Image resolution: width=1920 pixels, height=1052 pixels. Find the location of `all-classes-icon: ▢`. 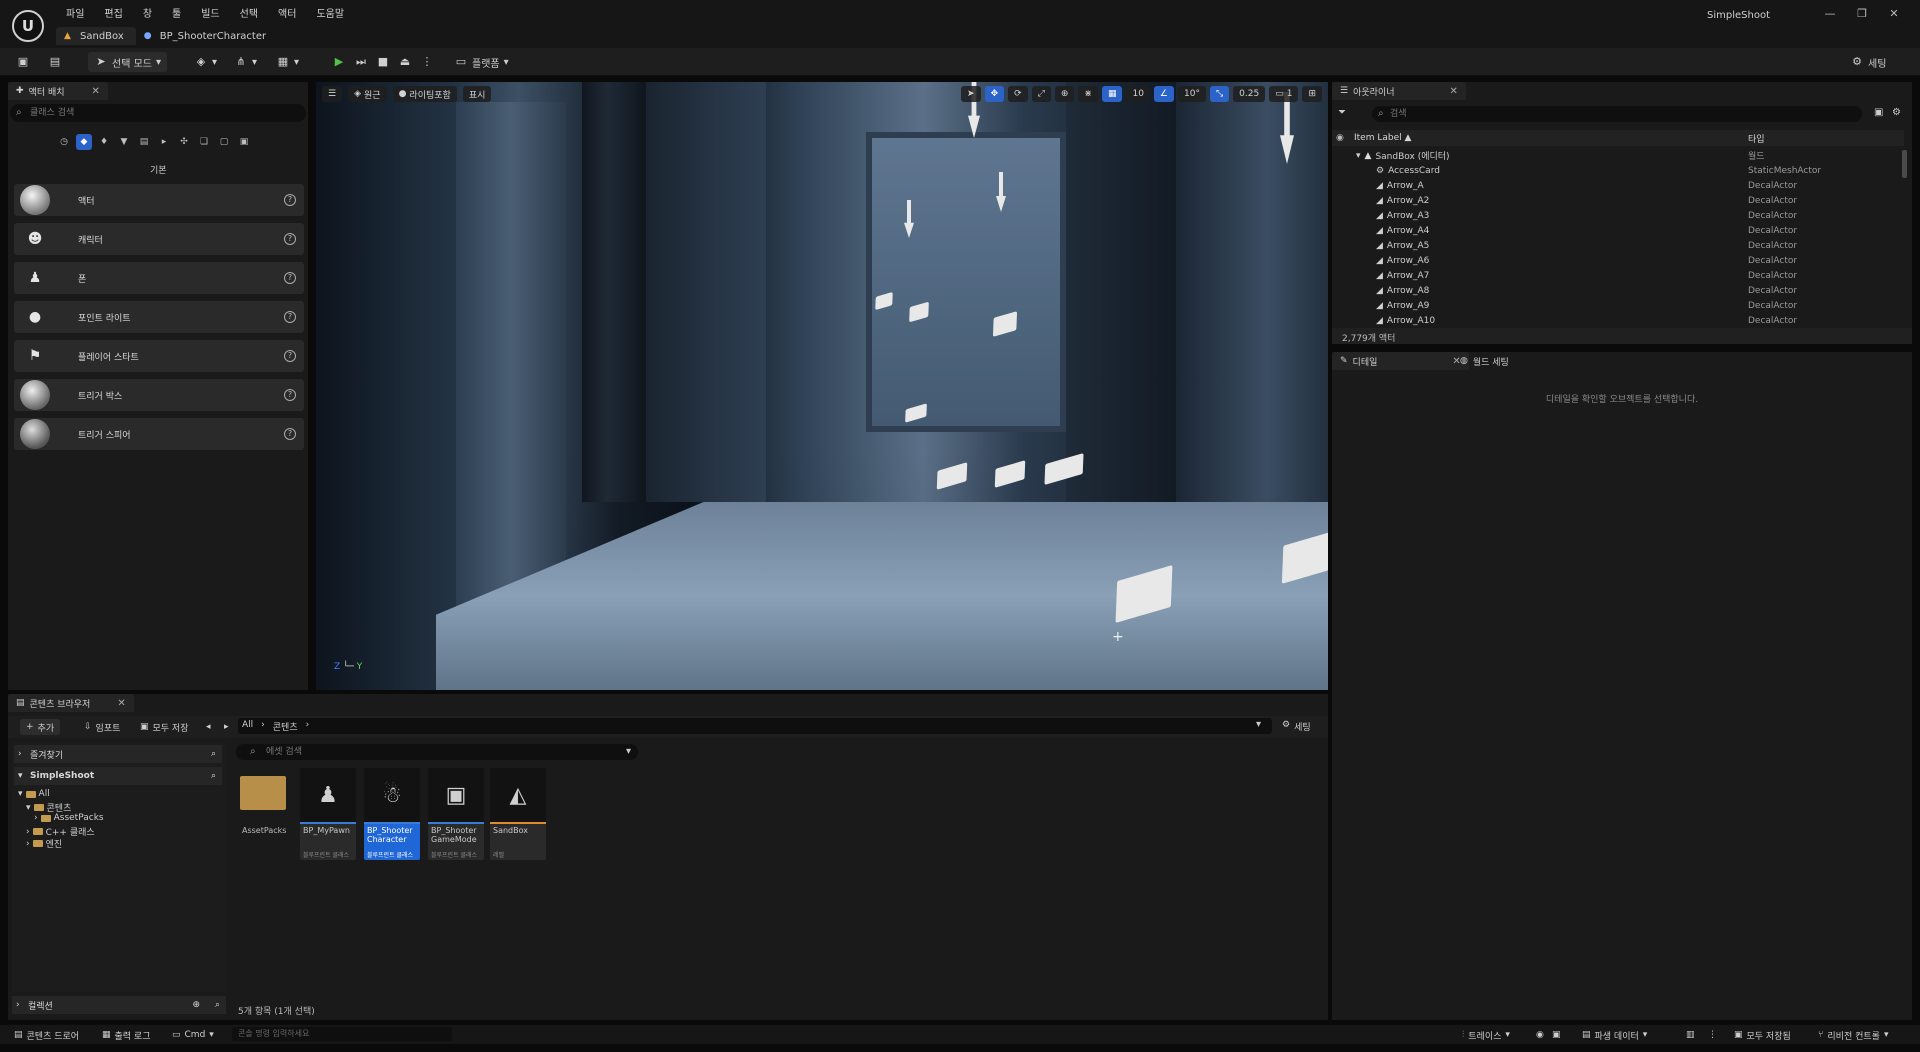

all-classes-icon: ▢ is located at coordinates (224, 142).